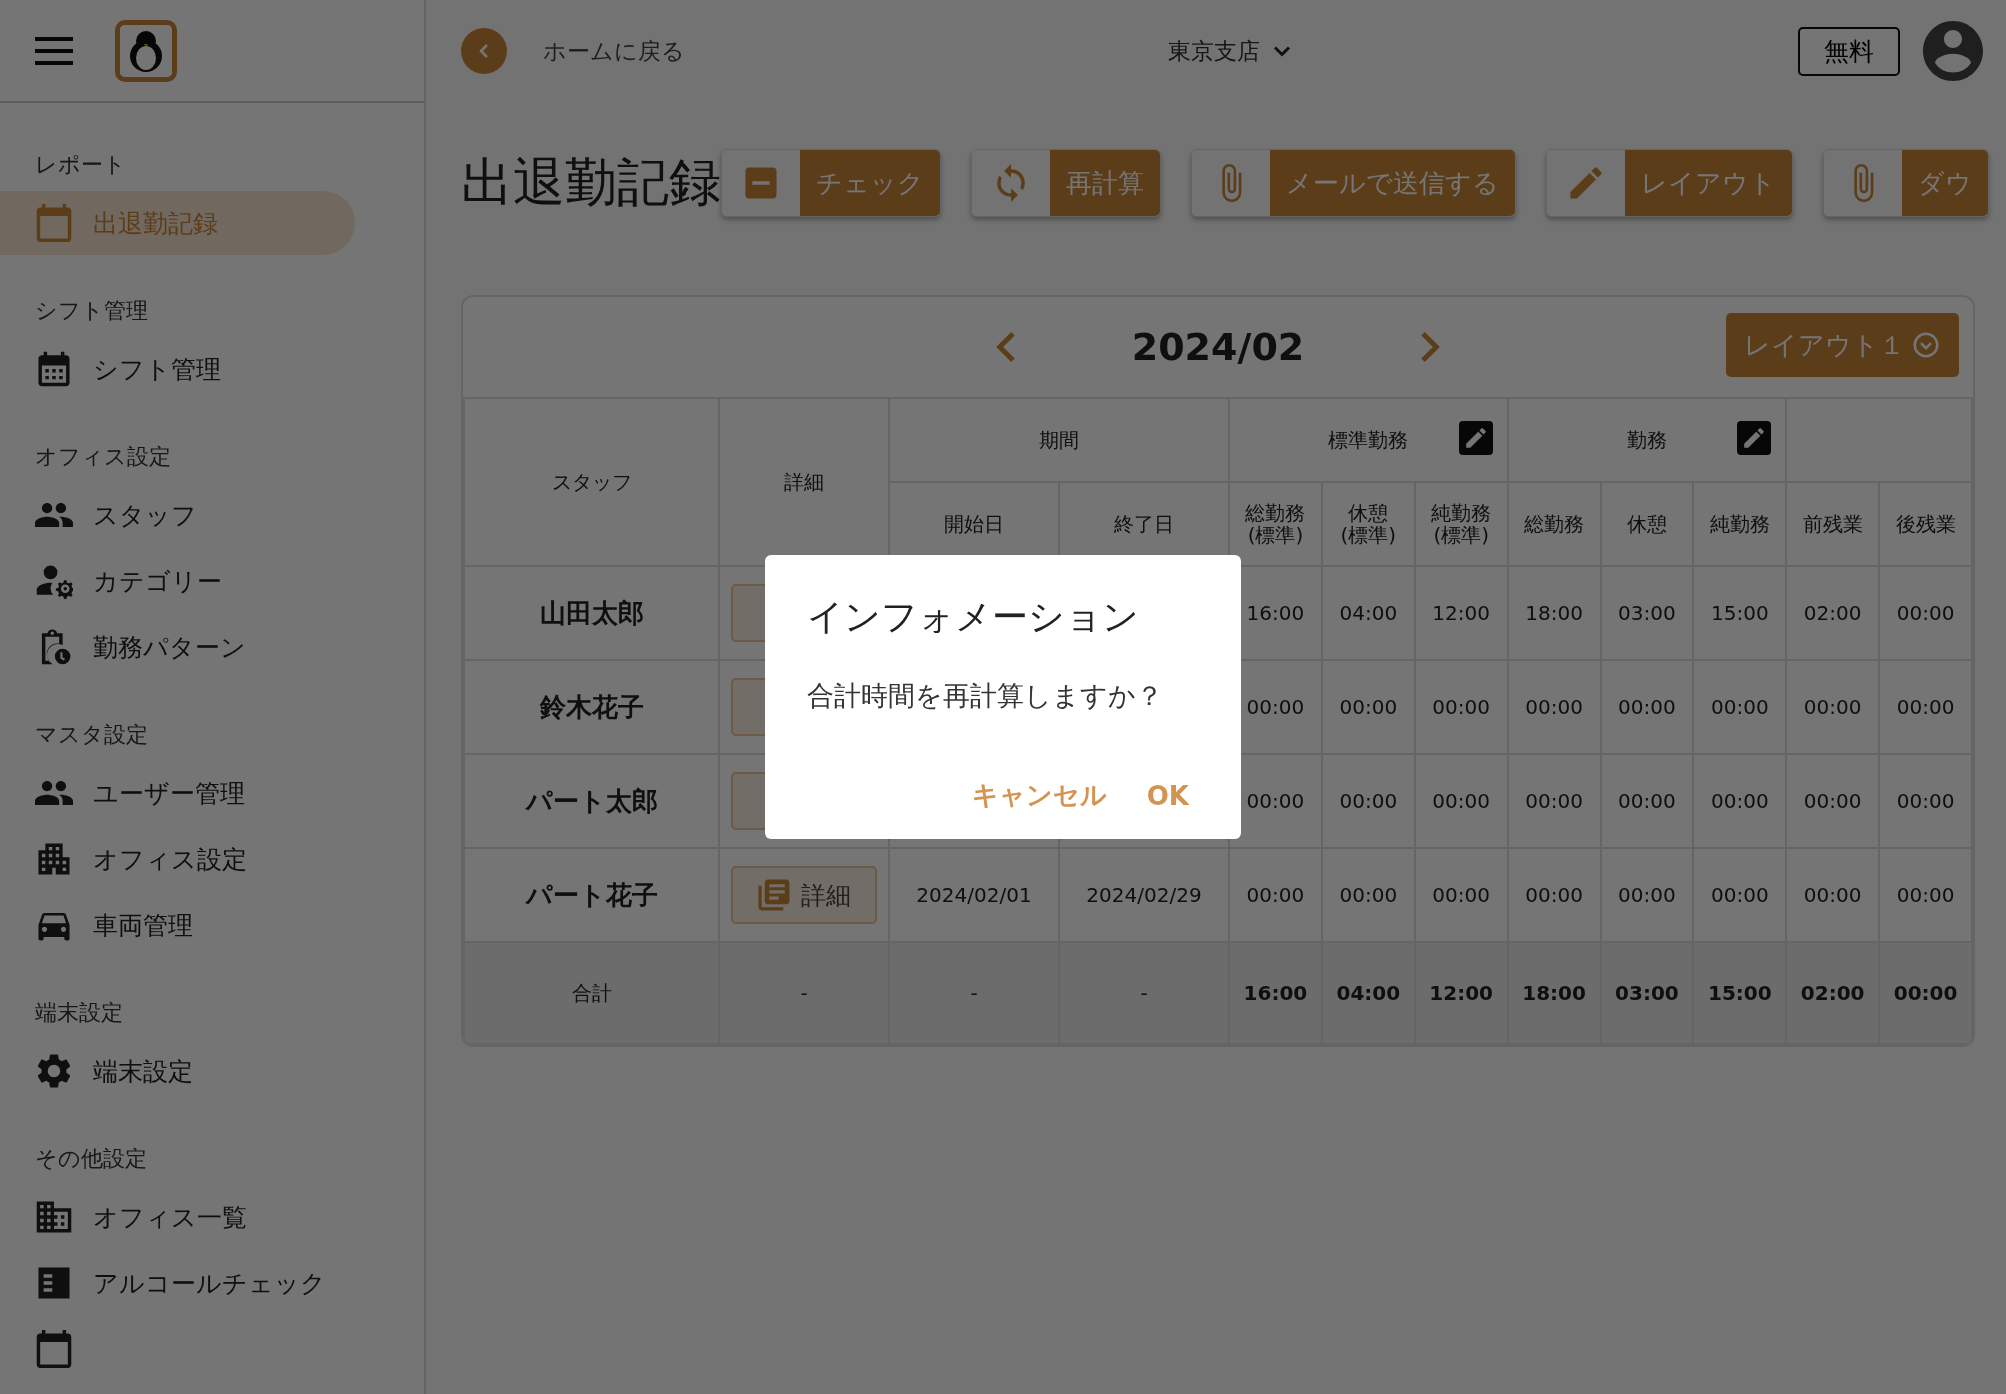 Image resolution: width=2006 pixels, height=1394 pixels. I want to click on total-label: 合計, so click(591, 993).